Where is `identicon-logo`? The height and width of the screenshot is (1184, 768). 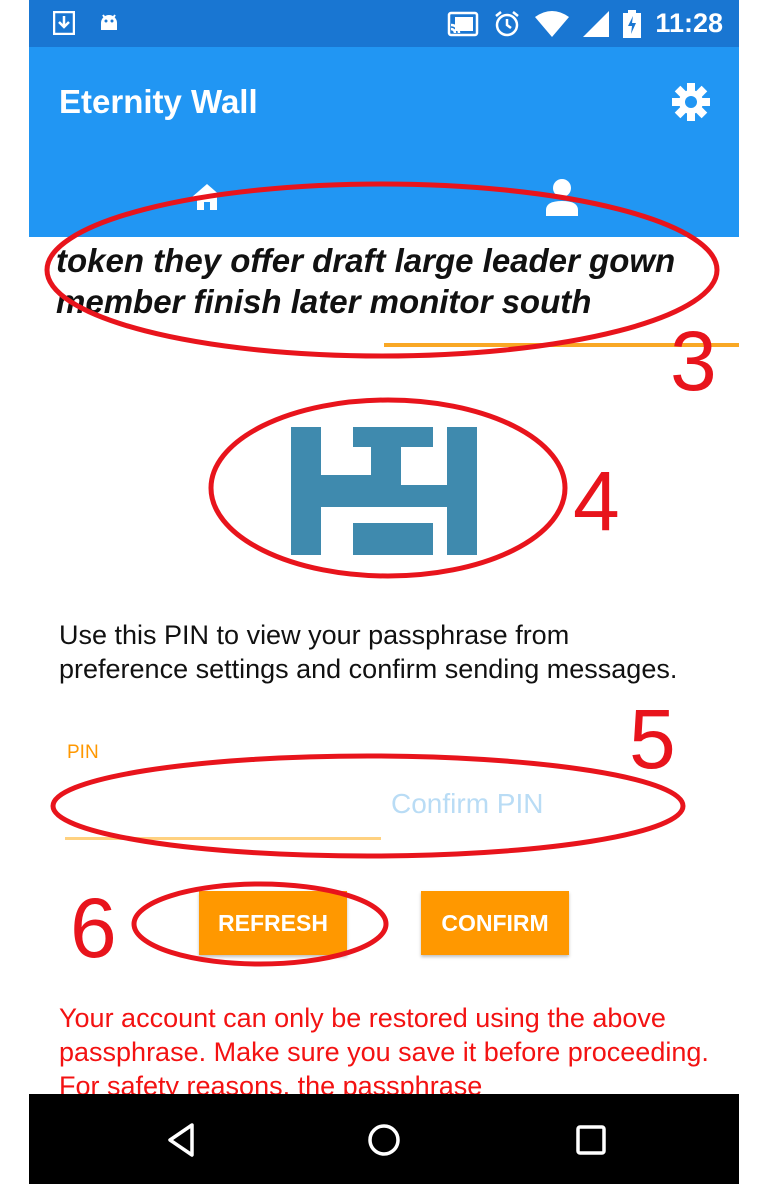
identicon-logo is located at coordinates (384, 491).